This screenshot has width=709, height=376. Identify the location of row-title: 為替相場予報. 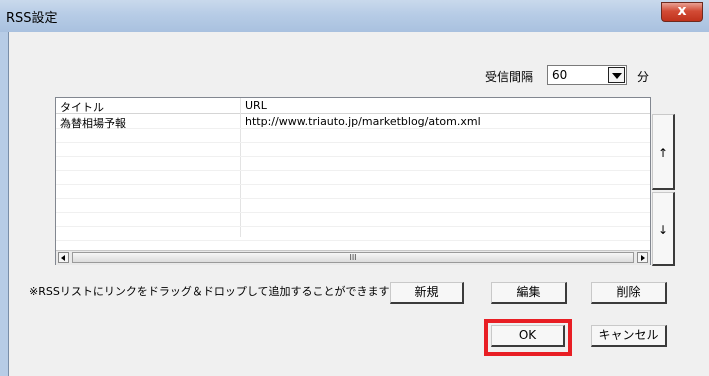
(93, 123).